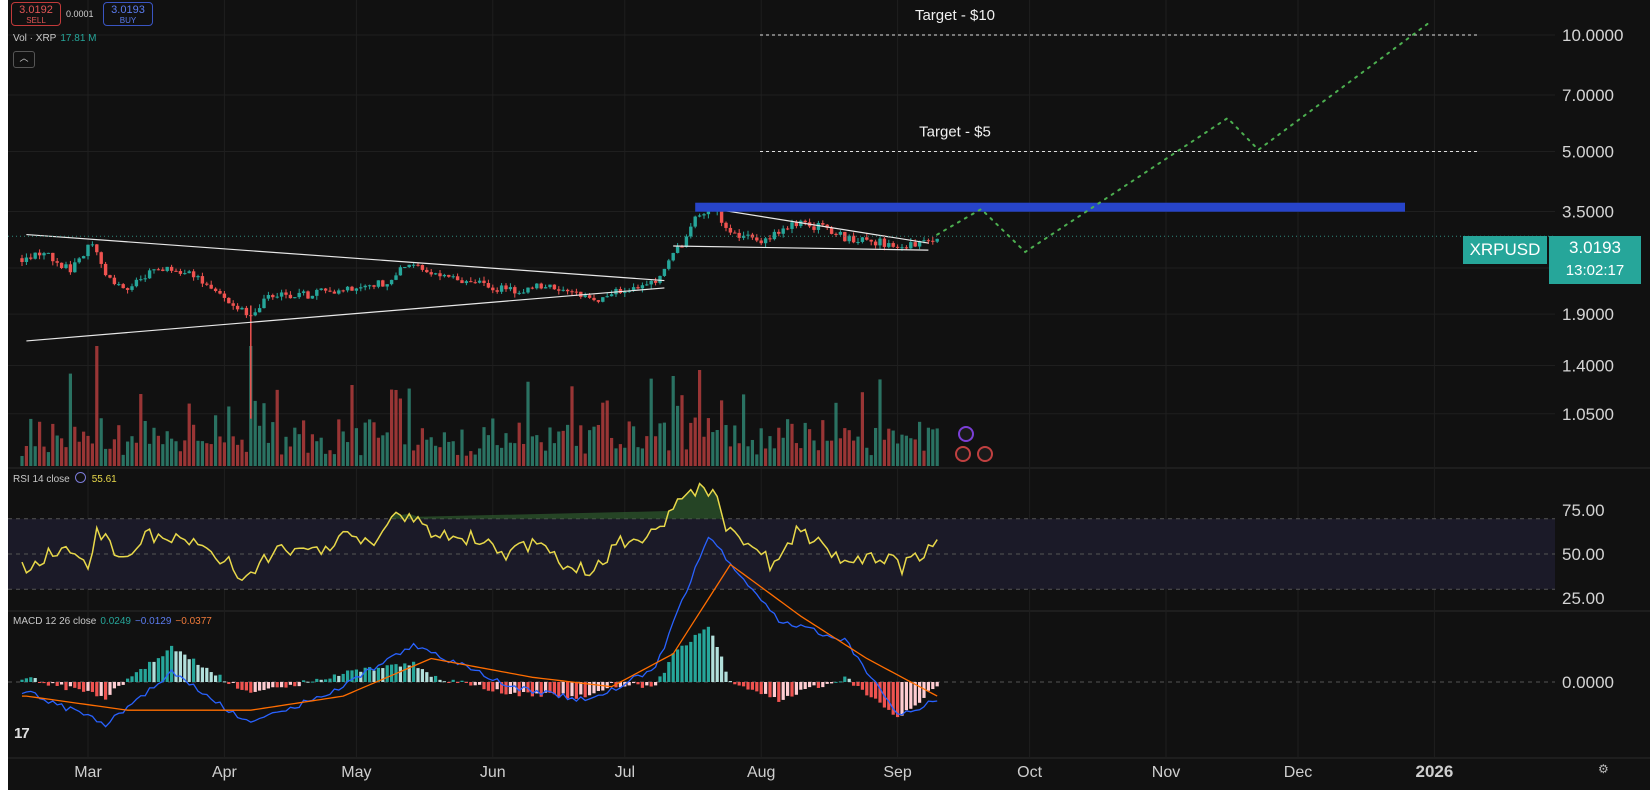 The height and width of the screenshot is (790, 1650). What do you see at coordinates (1166, 772) in the screenshot?
I see `x-tick-label: Nov` at bounding box center [1166, 772].